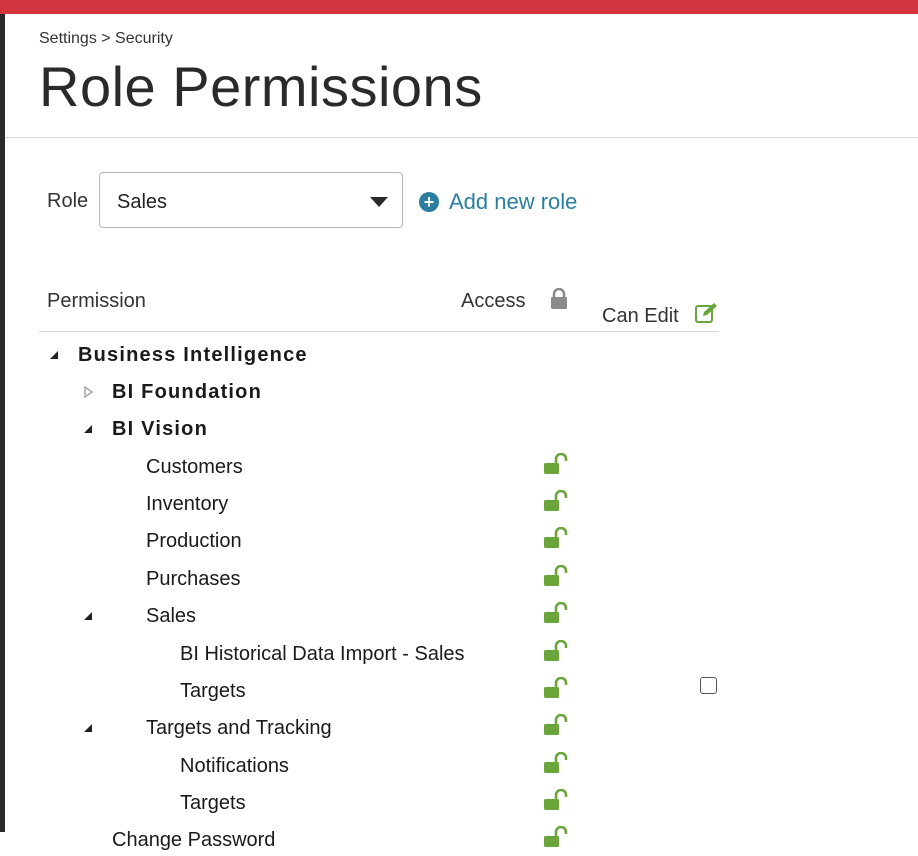 The height and width of the screenshot is (856, 918). What do you see at coordinates (708, 685) in the screenshot?
I see `can-edit-checkbox` at bounding box center [708, 685].